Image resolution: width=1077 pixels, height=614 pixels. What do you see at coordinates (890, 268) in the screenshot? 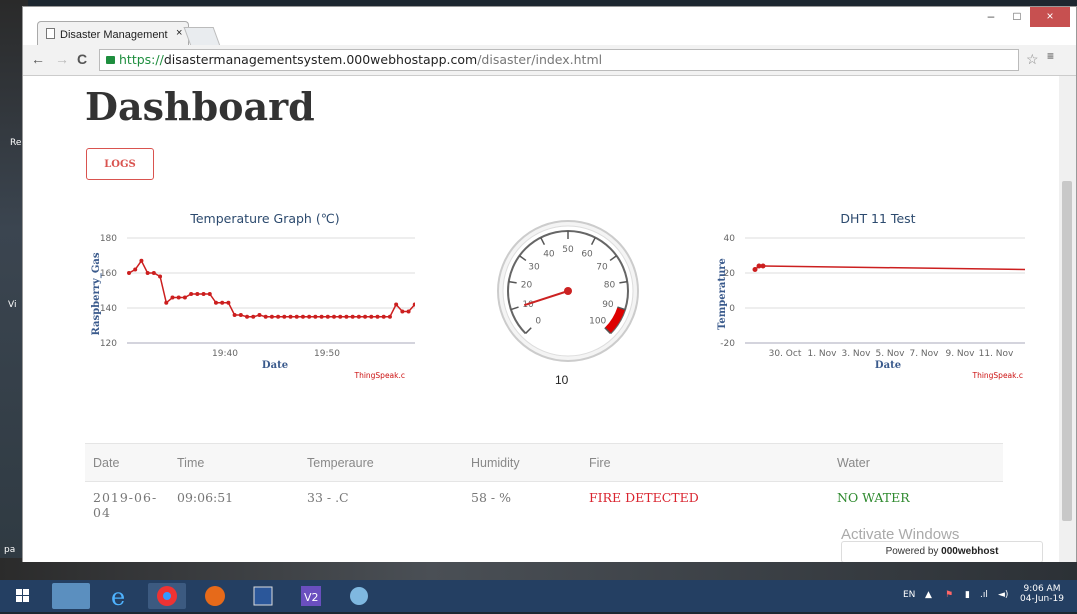
I see `dht-series-line` at bounding box center [890, 268].